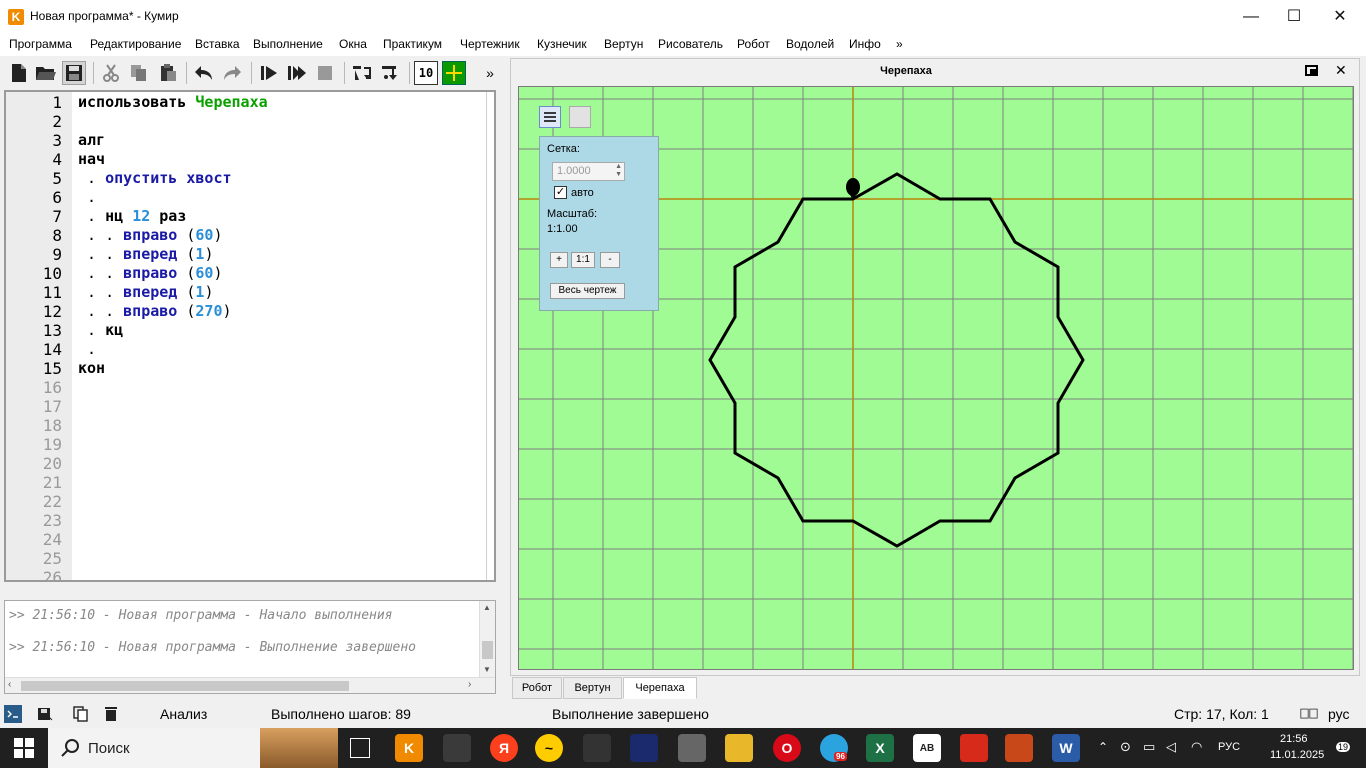 The image size is (1366, 768). I want to click on menu-edit: Редактирование, so click(135, 44).